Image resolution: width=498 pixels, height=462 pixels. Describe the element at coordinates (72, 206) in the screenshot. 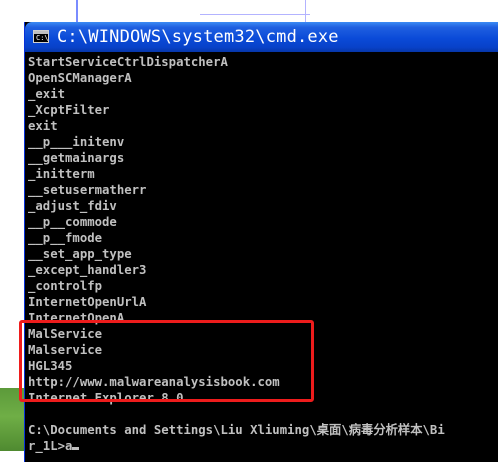

I see `console-line: _adjust_fdiv` at that location.